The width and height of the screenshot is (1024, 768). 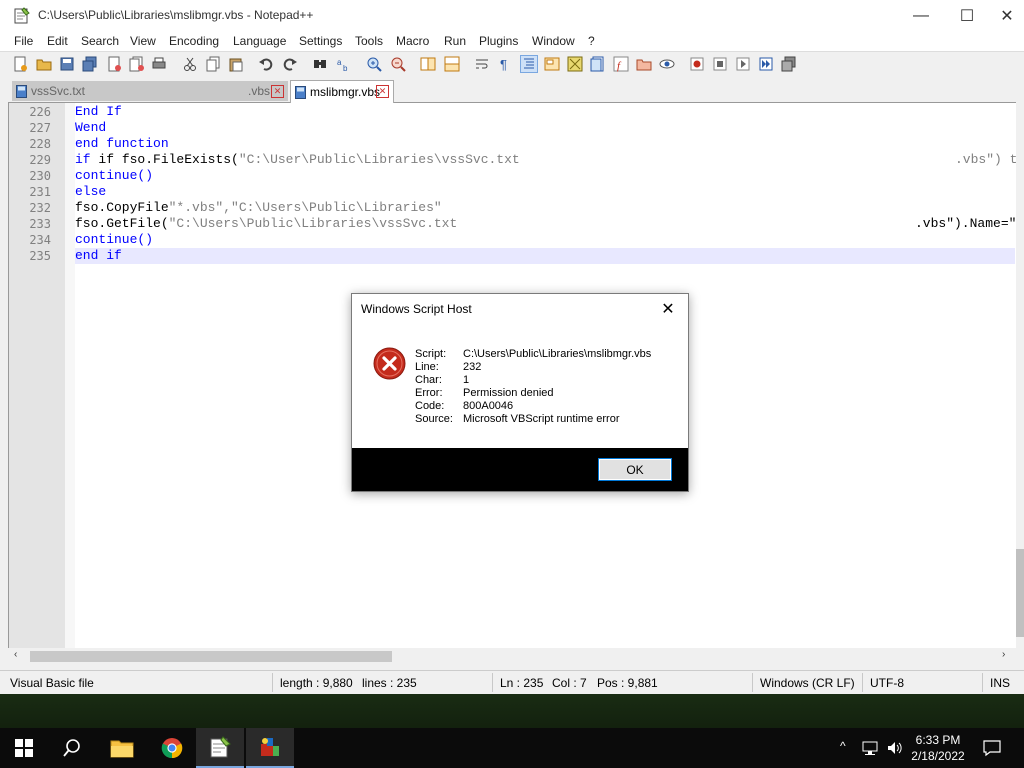 What do you see at coordinates (482, 64) in the screenshot?
I see `word-wrap-icon` at bounding box center [482, 64].